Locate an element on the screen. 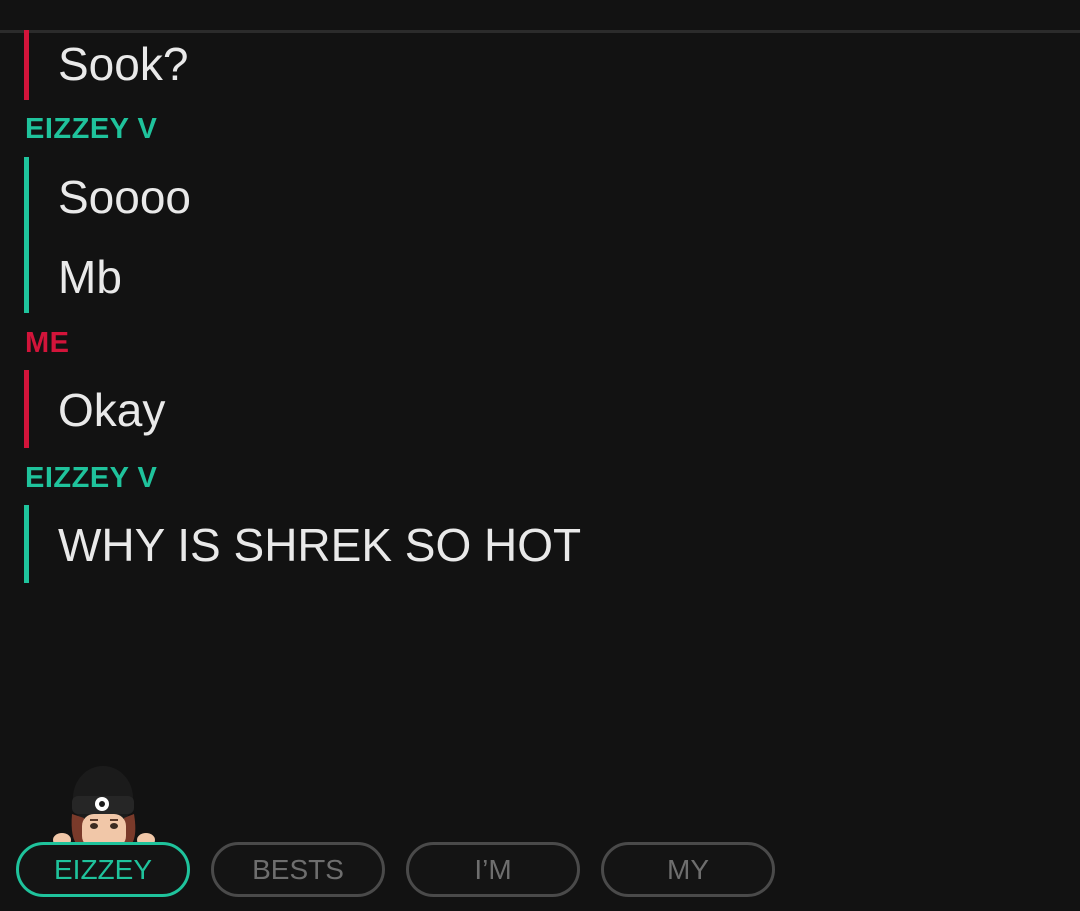  message-text: WHY IS SHREK SO HOT is located at coordinates (319, 545).